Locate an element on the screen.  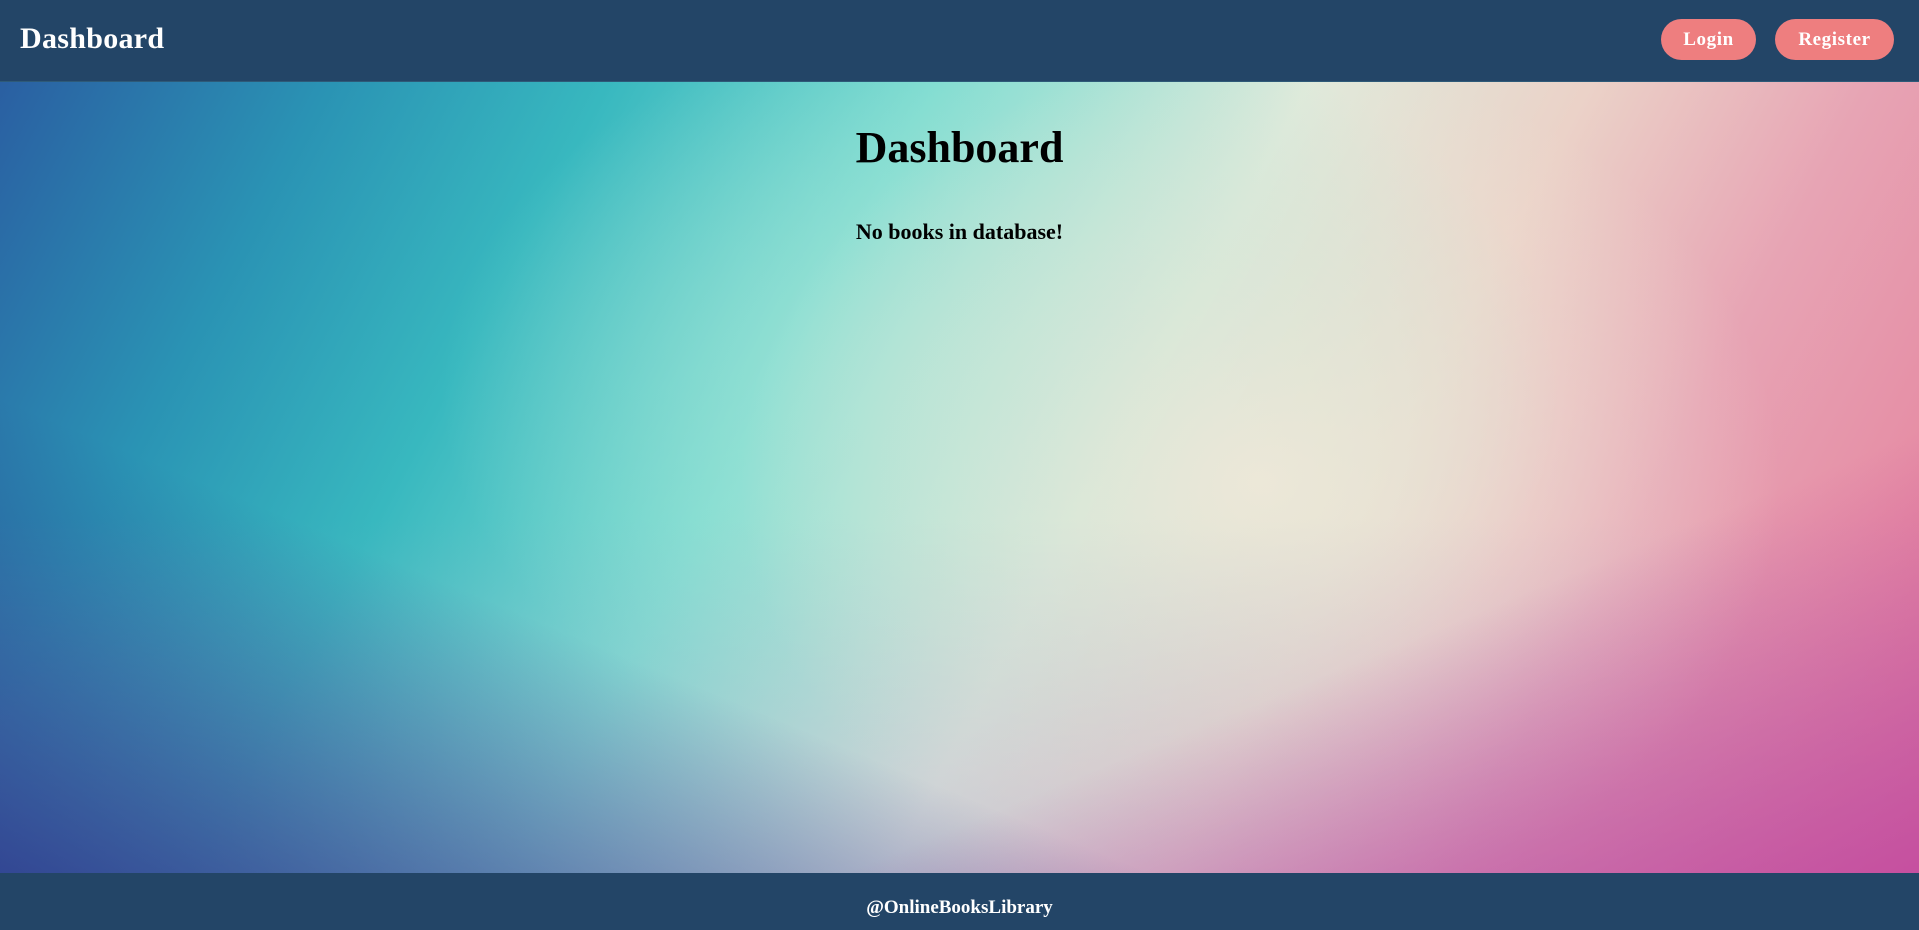
footer: @OnlineBooksLibrary is located at coordinates (959, 901).